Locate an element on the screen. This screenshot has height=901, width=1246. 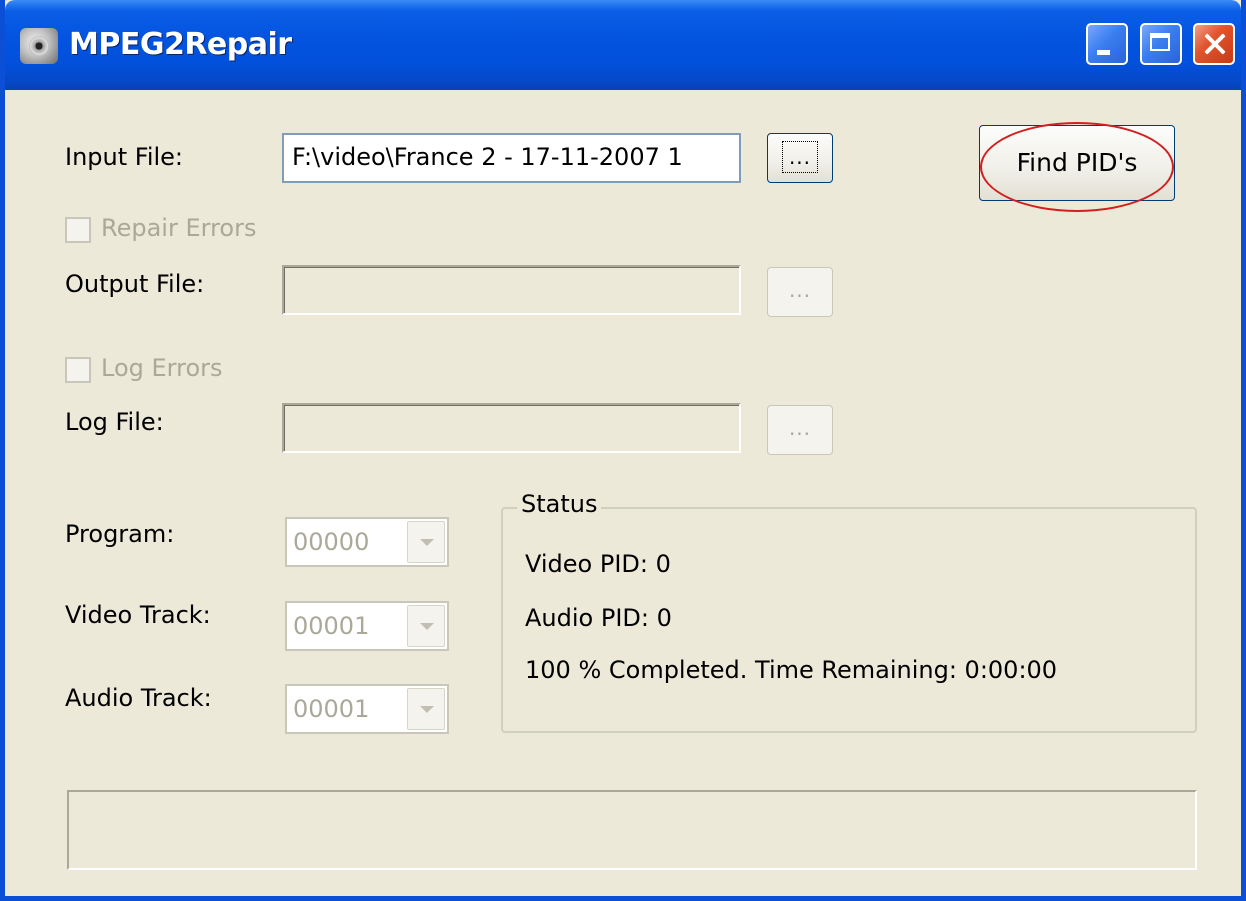
find-pids-button: Find PID's is located at coordinates (1077, 163).